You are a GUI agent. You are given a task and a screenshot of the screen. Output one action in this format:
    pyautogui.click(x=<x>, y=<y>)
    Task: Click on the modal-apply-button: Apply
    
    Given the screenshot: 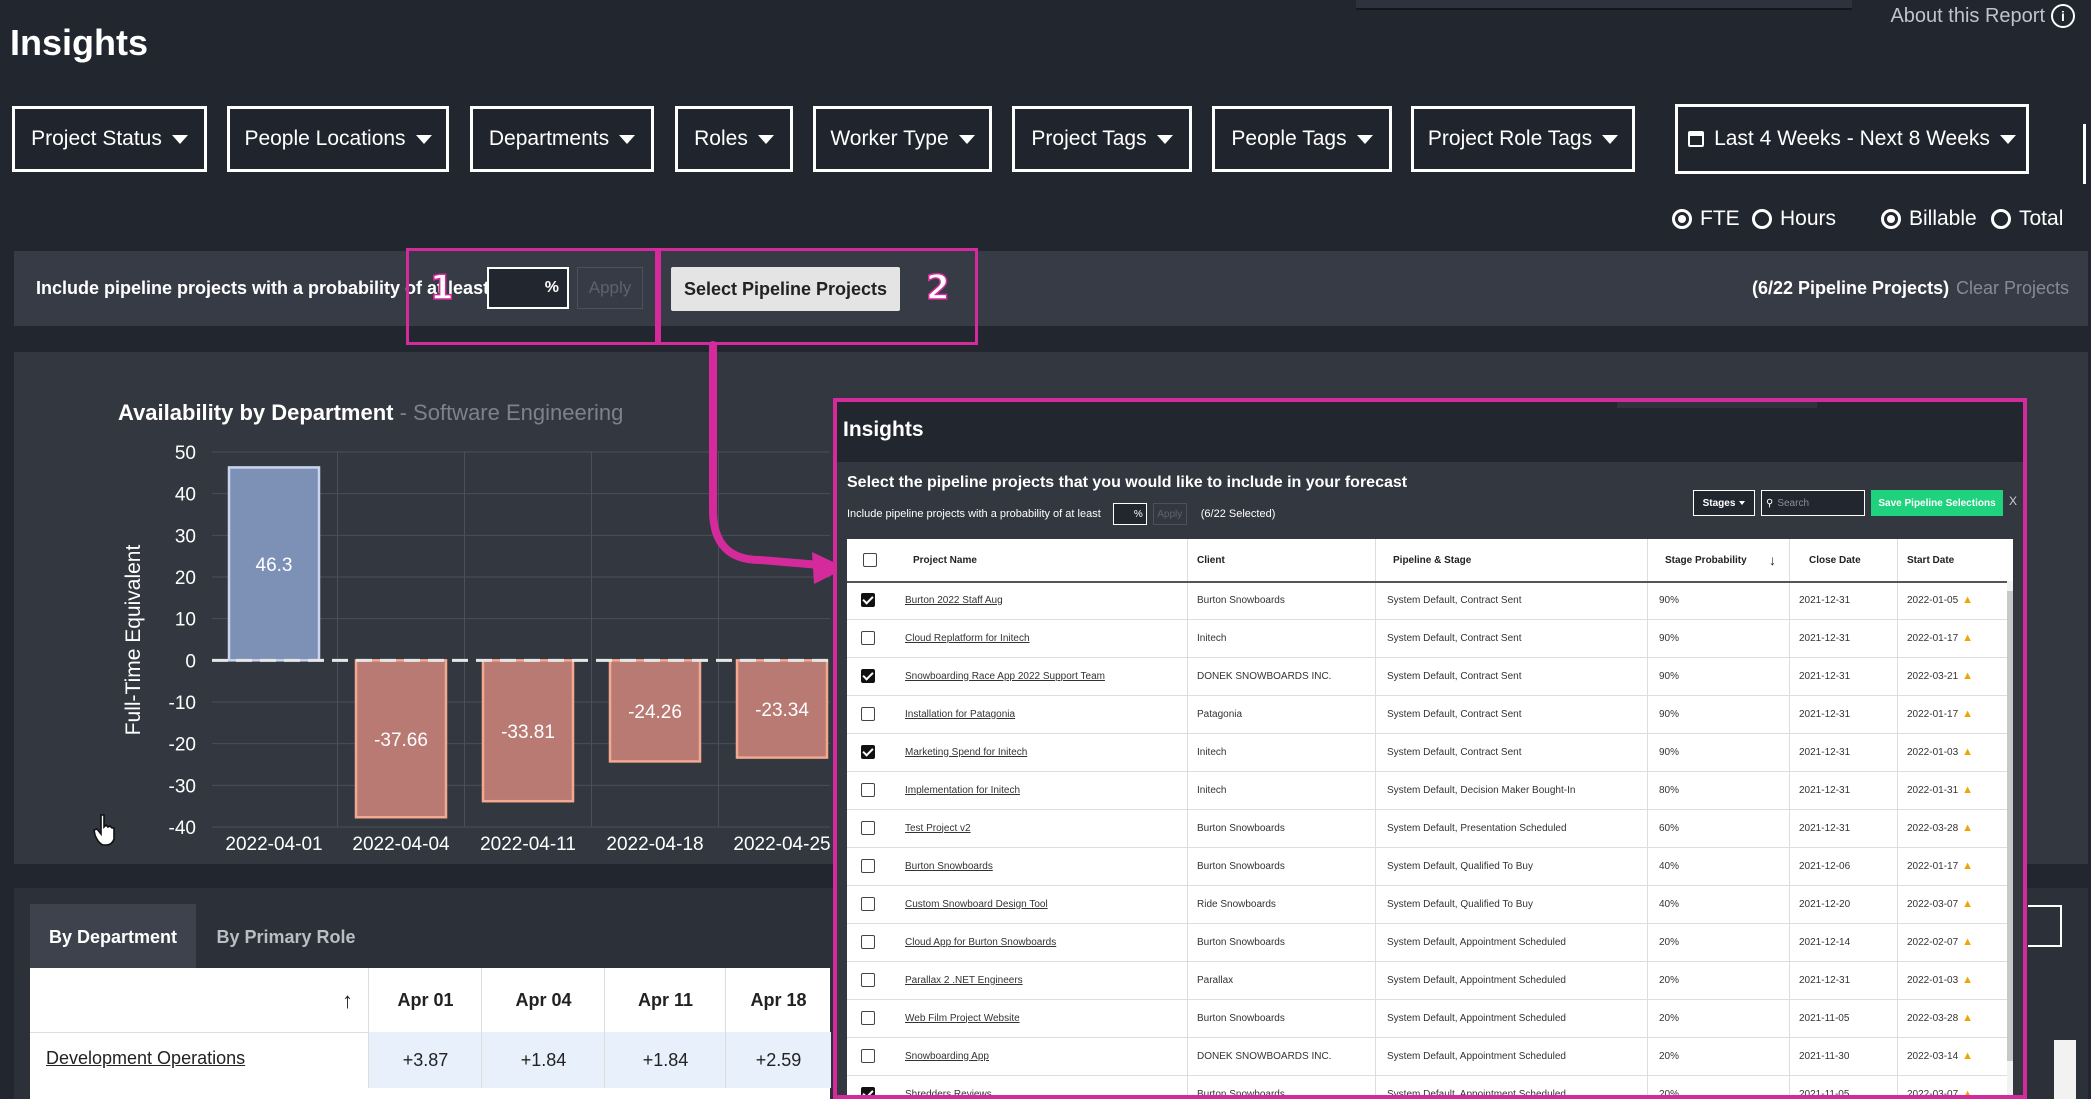 What is the action you would take?
    pyautogui.click(x=1169, y=514)
    